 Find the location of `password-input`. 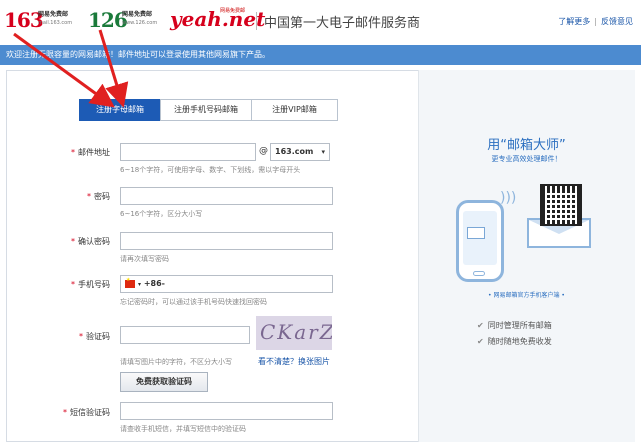

password-input is located at coordinates (226, 196).